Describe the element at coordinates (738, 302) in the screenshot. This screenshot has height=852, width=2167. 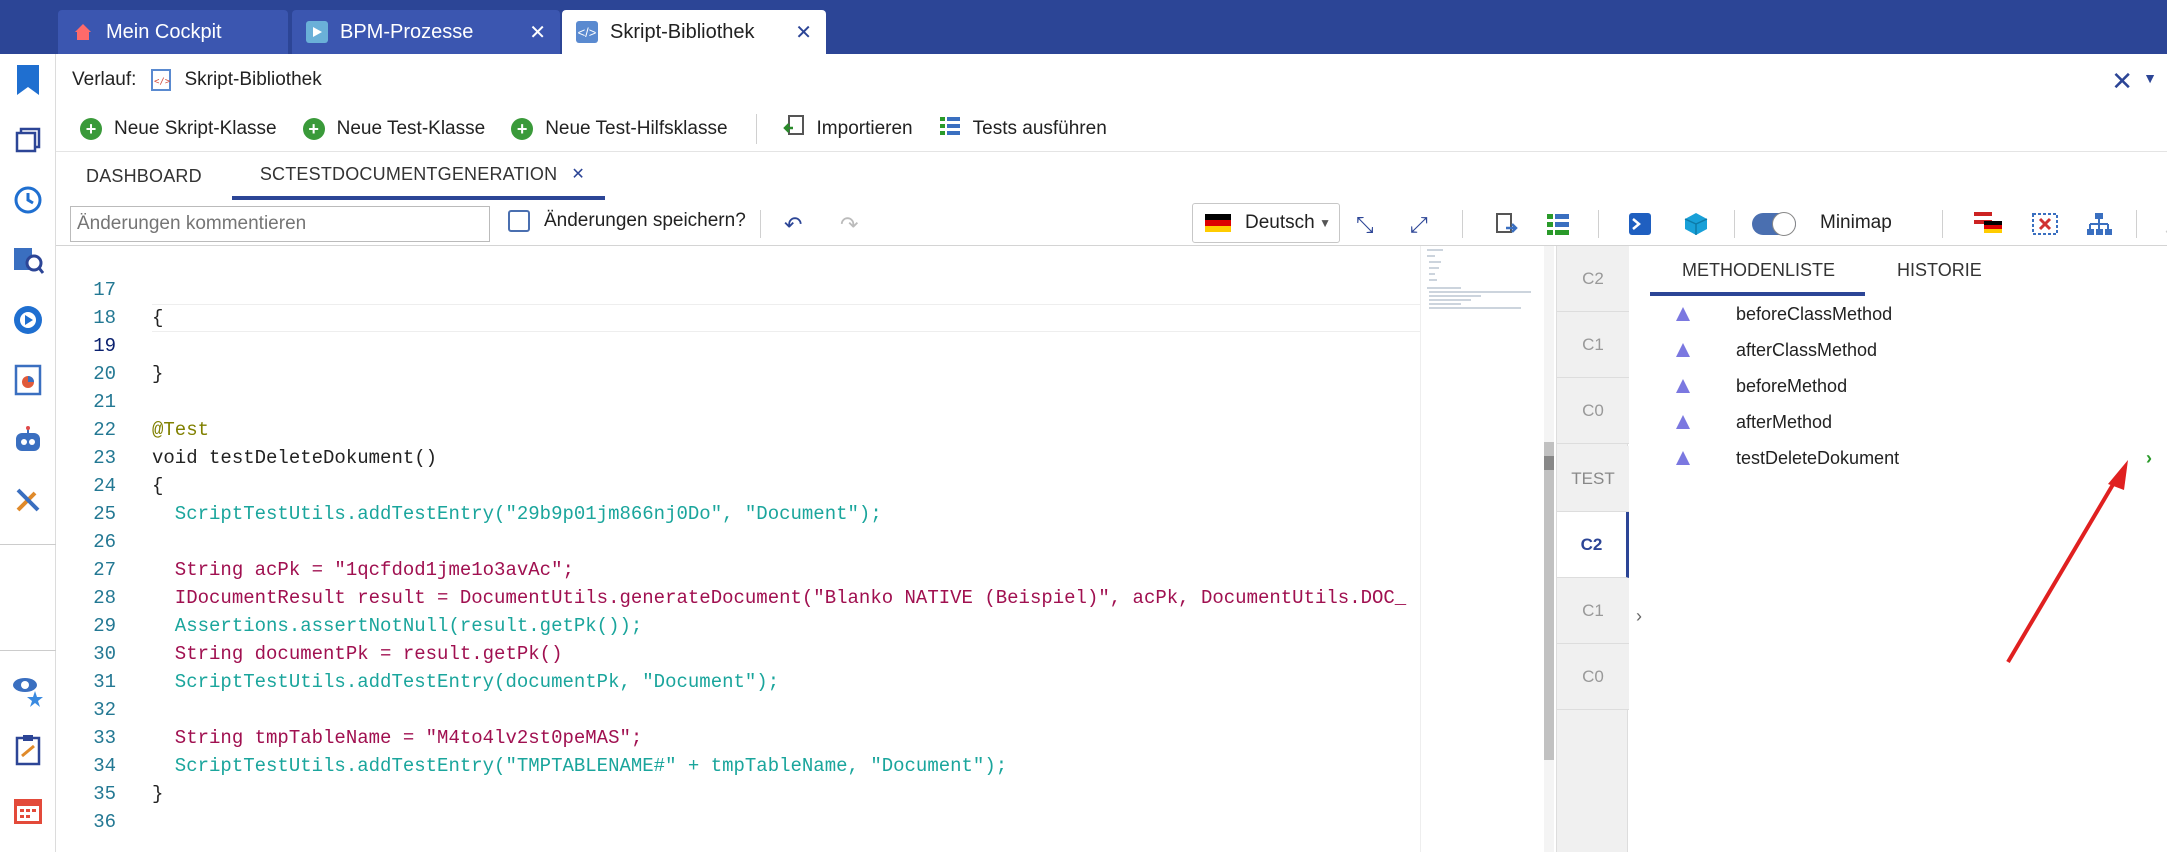
I see `code-line: 18` at that location.